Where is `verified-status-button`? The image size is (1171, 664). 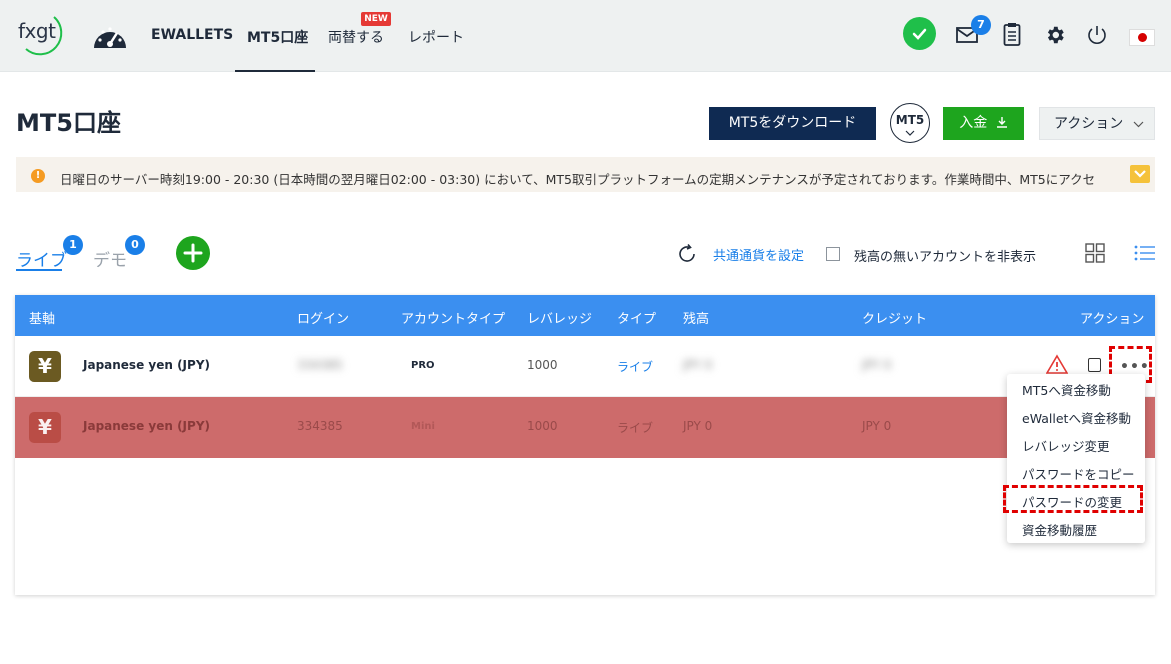
verified-status-button is located at coordinates (919, 33).